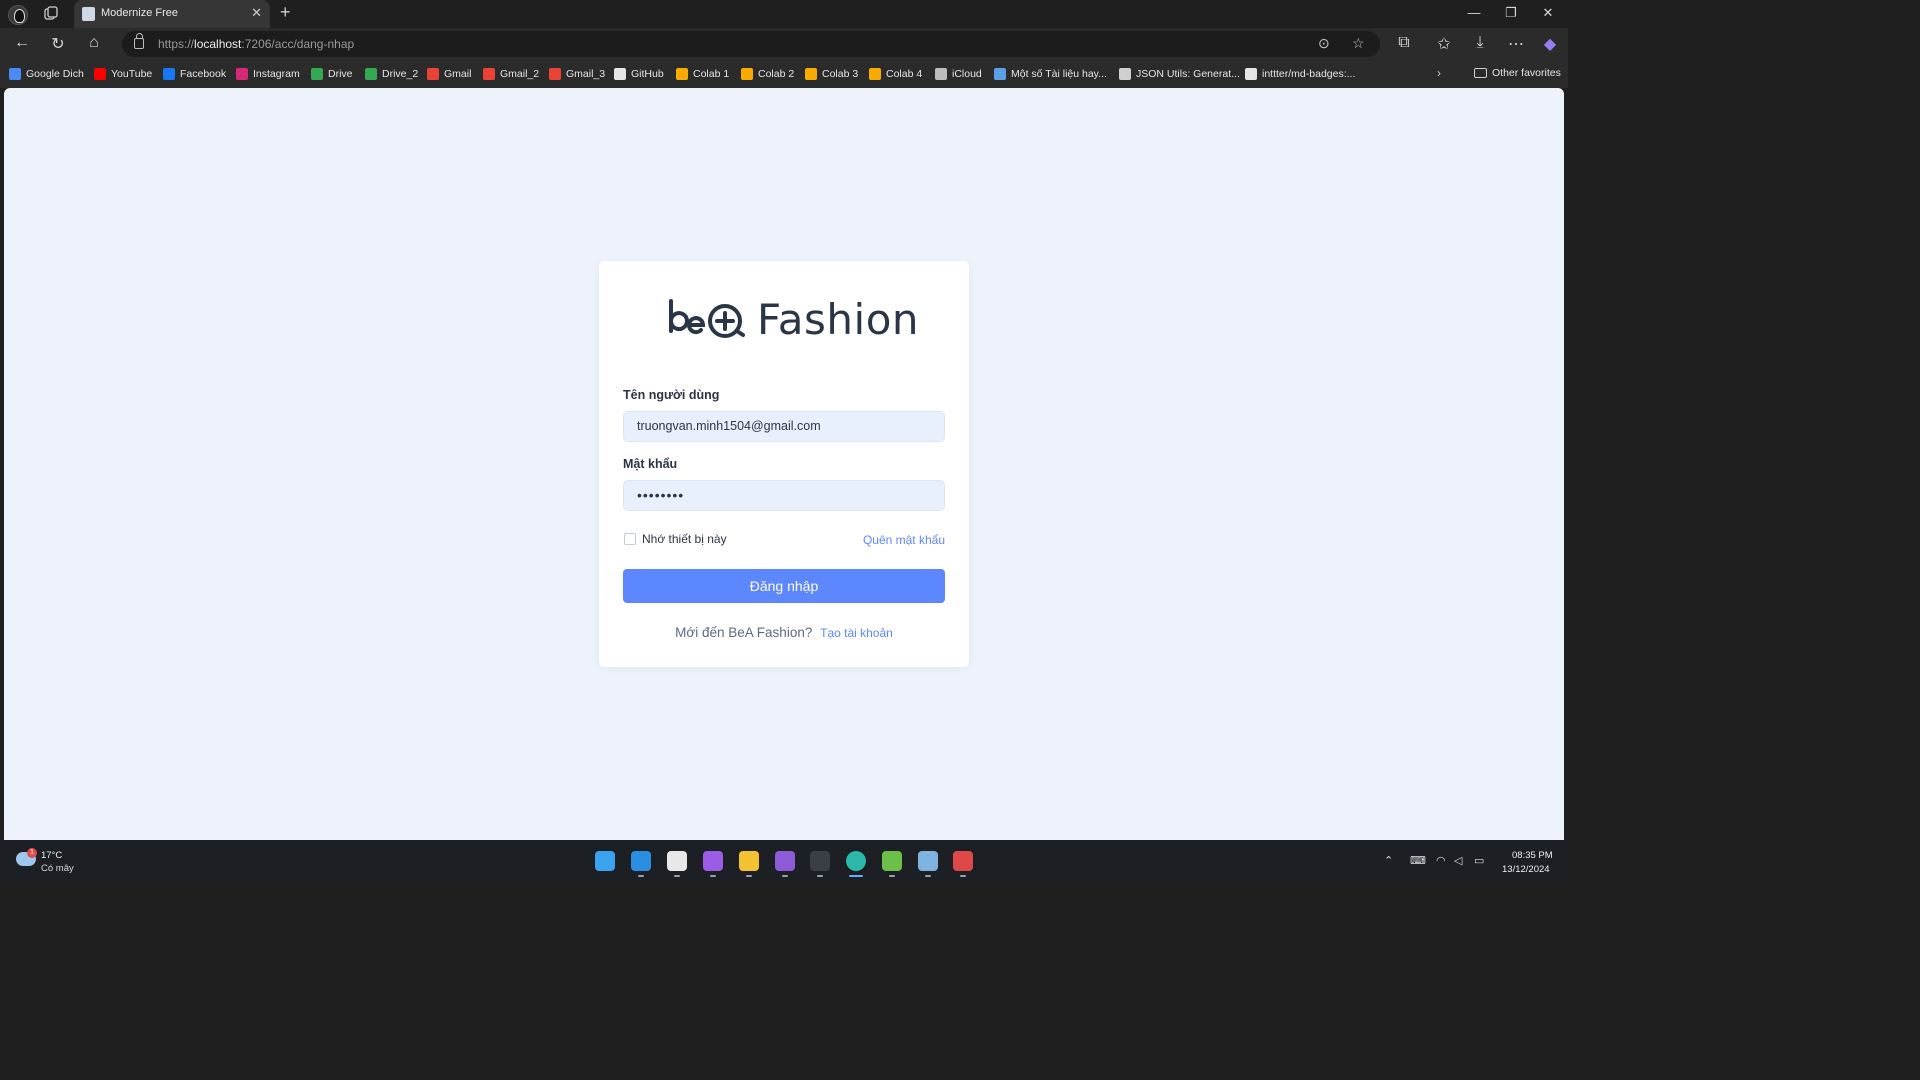  I want to click on copilot-icon: ◆, so click(1550, 44).